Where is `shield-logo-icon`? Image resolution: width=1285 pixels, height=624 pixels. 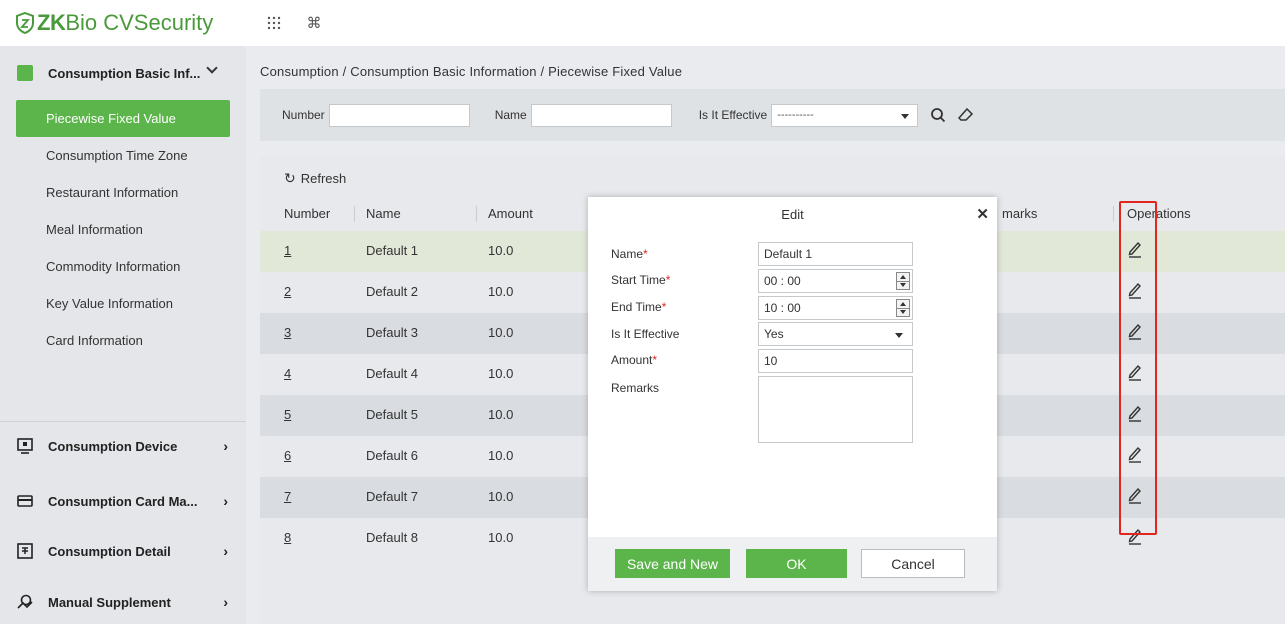
shield-logo-icon is located at coordinates (25, 23).